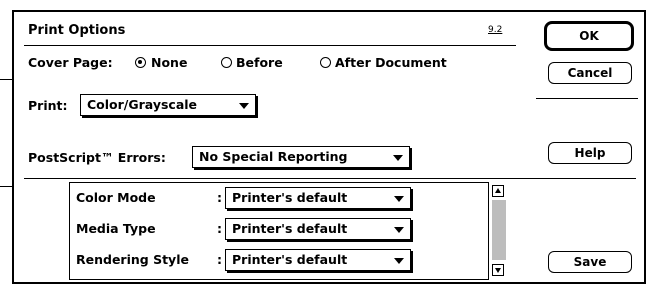 The image size is (647, 285). I want to click on color-mode-popup-value: Printer's default, so click(290, 197).